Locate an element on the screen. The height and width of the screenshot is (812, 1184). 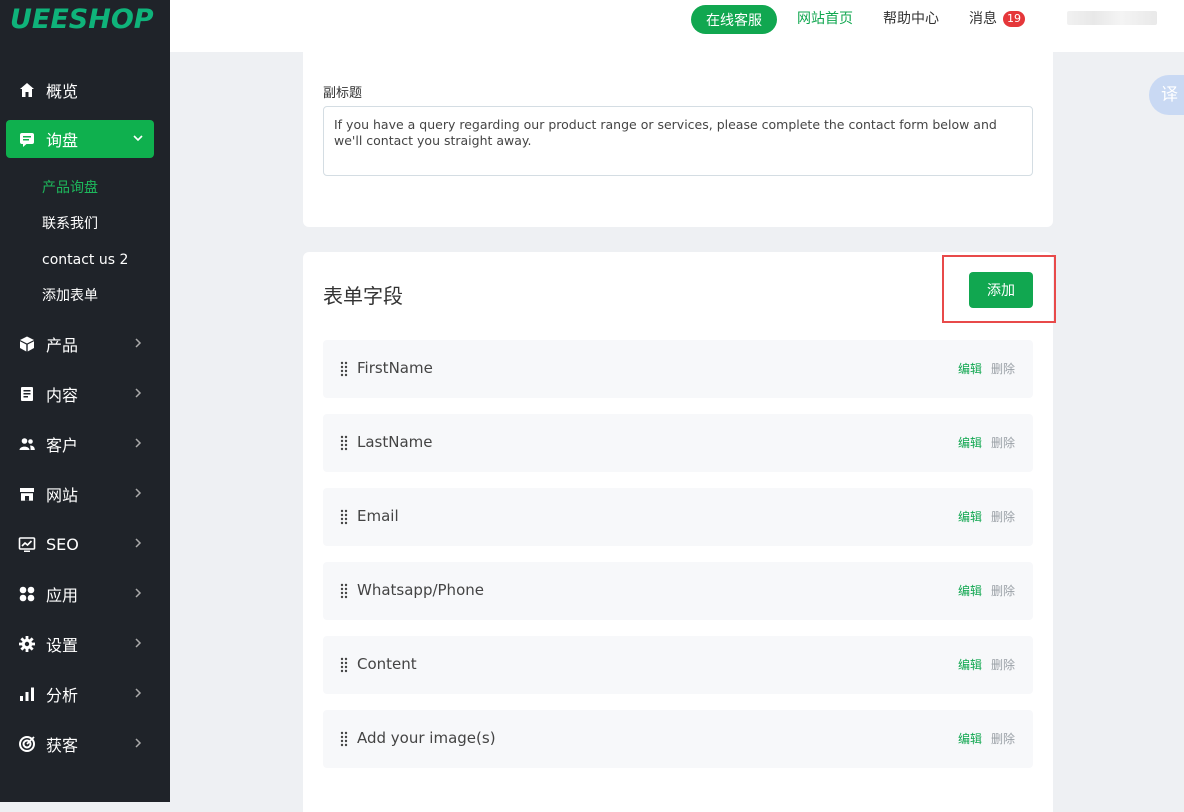
store-icon is located at coordinates (27, 494).